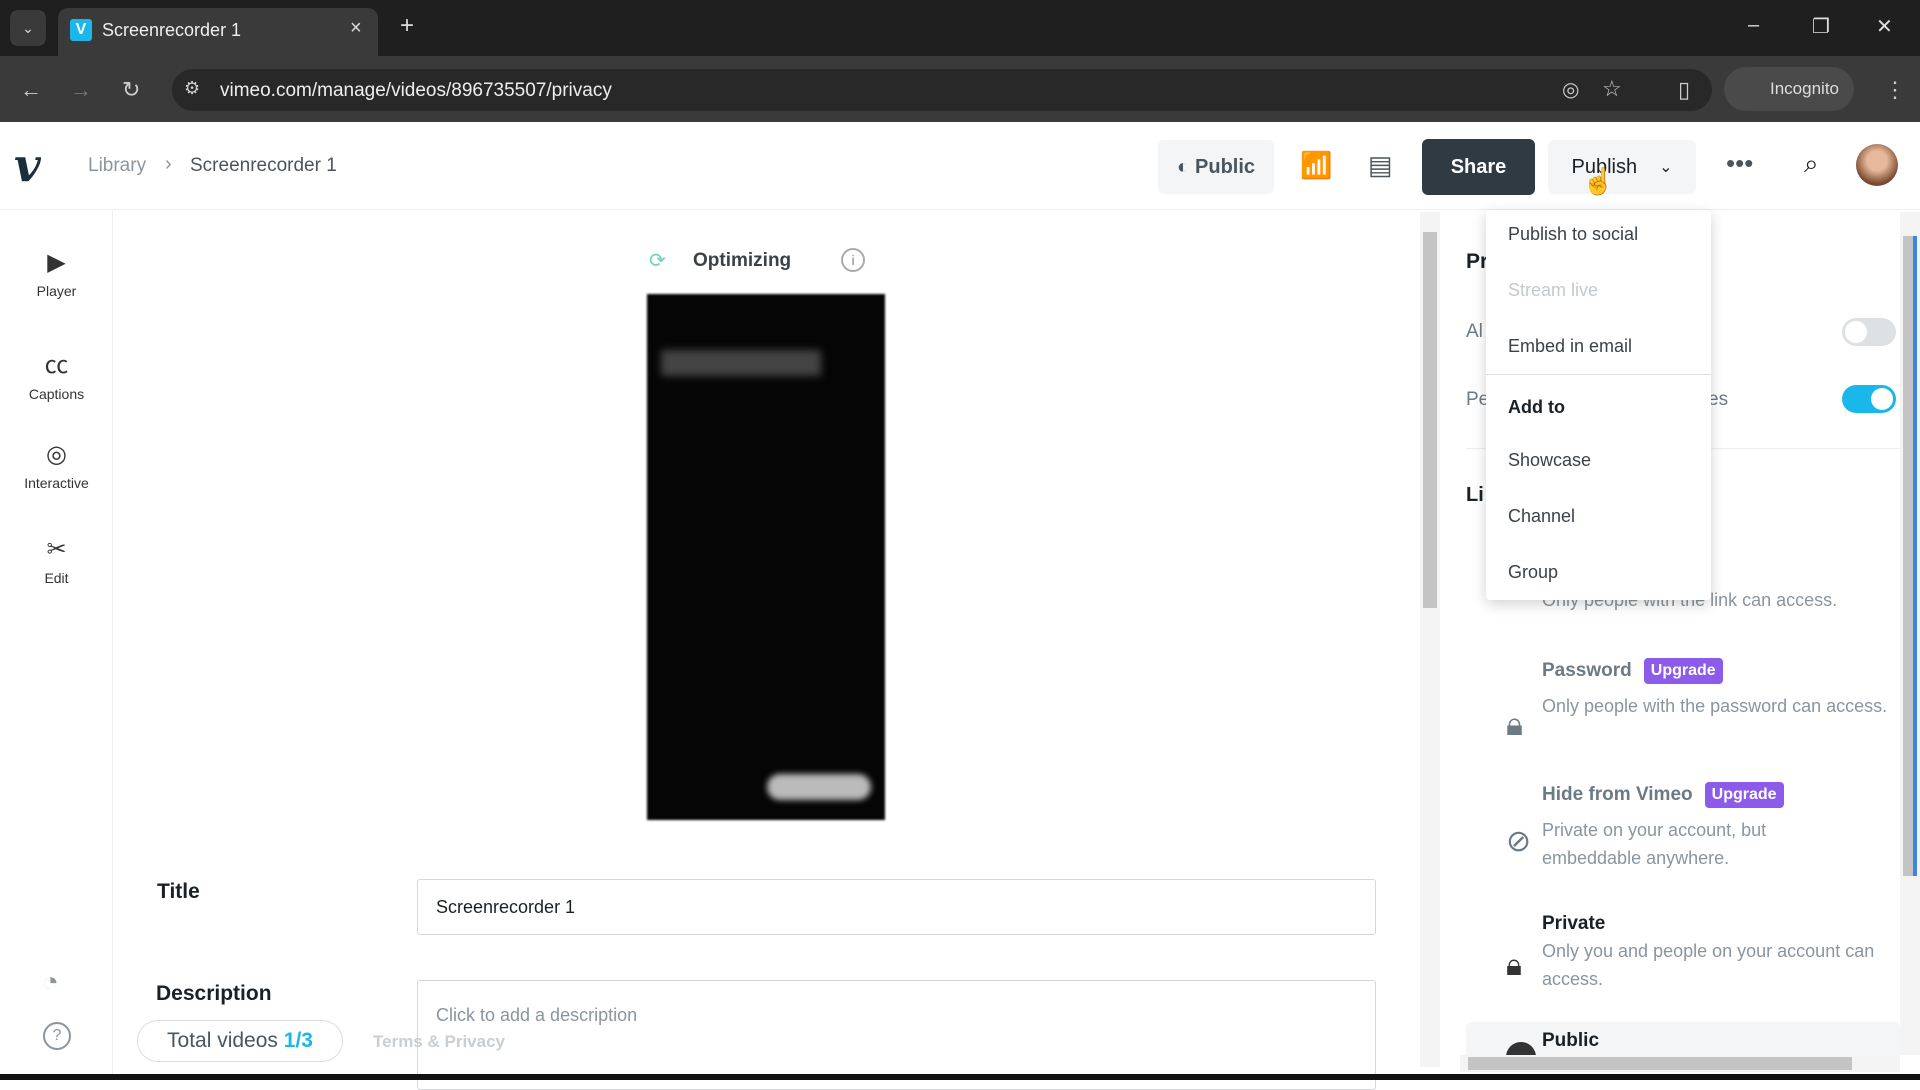  Describe the element at coordinates (960, 1077) in the screenshot. I see `bottom-edge` at that location.